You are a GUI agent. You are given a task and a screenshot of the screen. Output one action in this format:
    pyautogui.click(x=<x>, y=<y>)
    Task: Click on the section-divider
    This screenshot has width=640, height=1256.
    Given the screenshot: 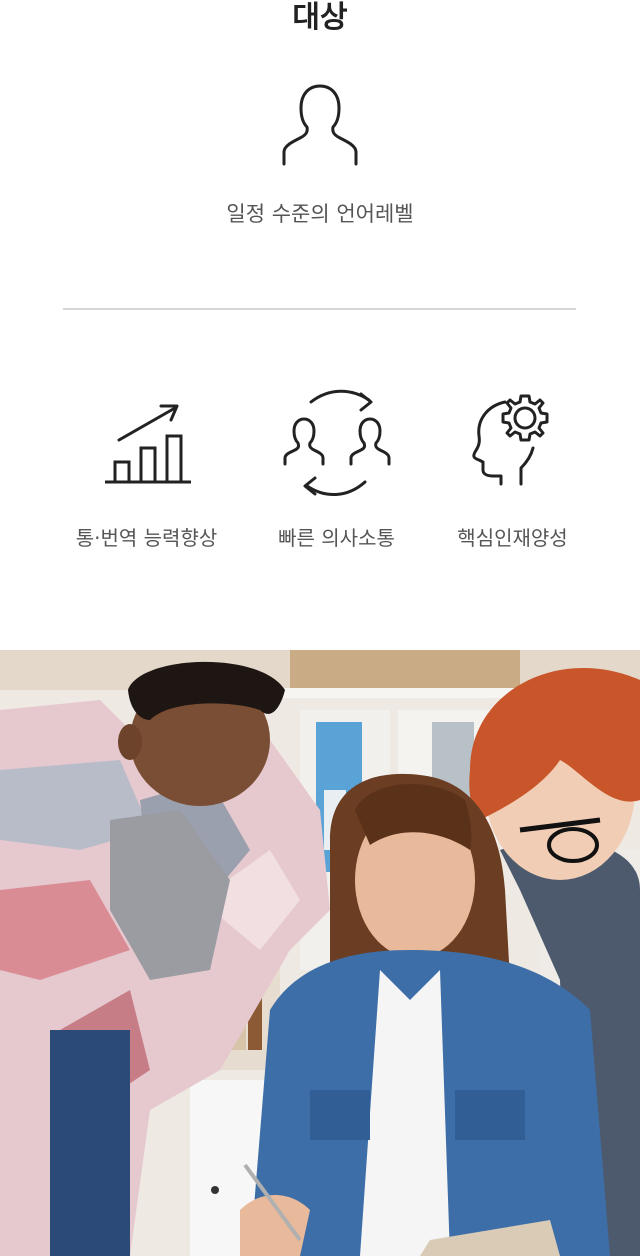 What is the action you would take?
    pyautogui.click(x=319, y=309)
    